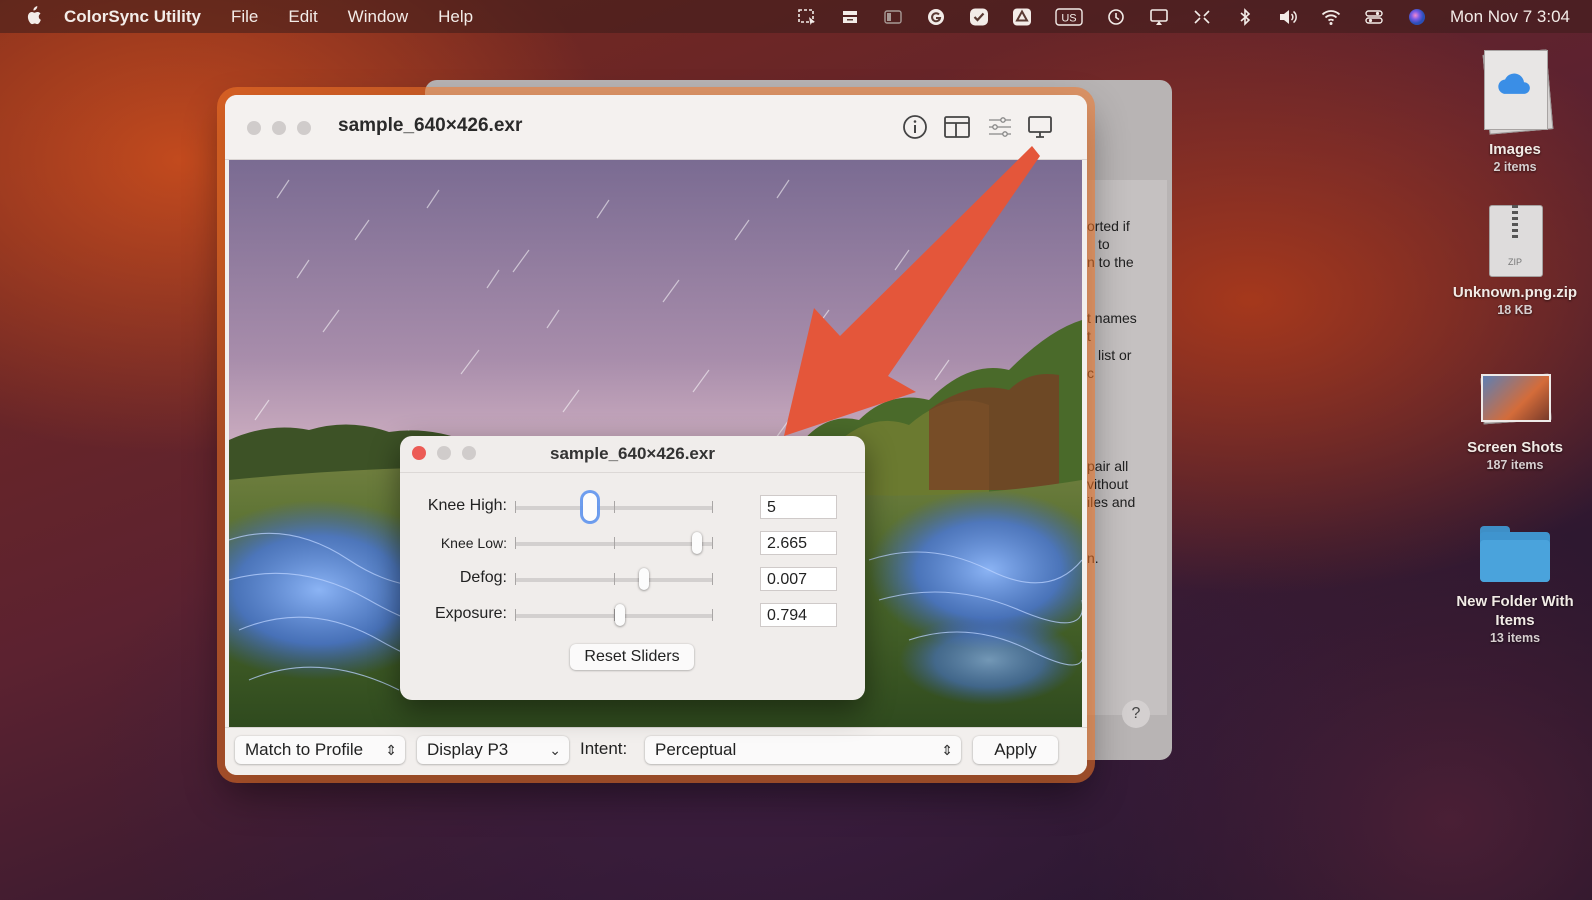 The width and height of the screenshot is (1592, 900). Describe the element at coordinates (850, 17) in the screenshot. I see `drawer-icon` at that location.